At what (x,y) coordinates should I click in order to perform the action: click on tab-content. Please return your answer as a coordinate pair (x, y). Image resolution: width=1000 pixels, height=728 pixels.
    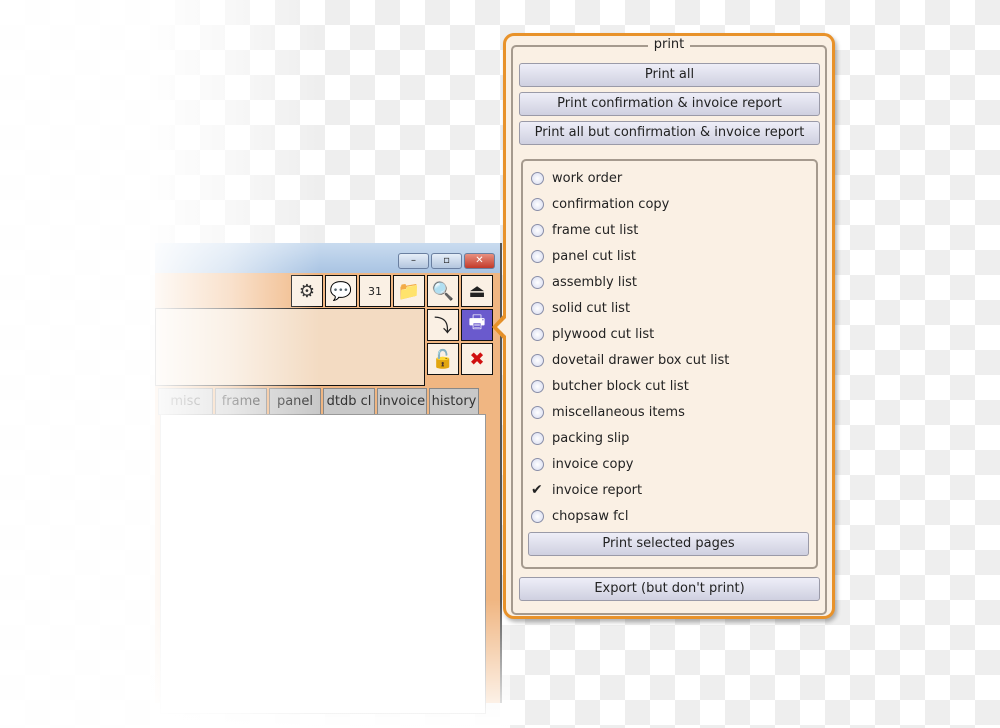
    Looking at the image, I should click on (323, 564).